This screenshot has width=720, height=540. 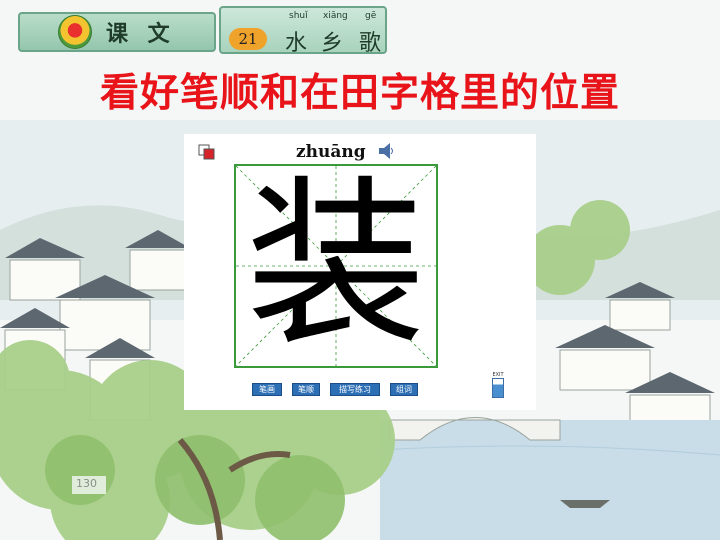 What do you see at coordinates (332, 43) in the screenshot?
I see `title-char-2: 乡` at bounding box center [332, 43].